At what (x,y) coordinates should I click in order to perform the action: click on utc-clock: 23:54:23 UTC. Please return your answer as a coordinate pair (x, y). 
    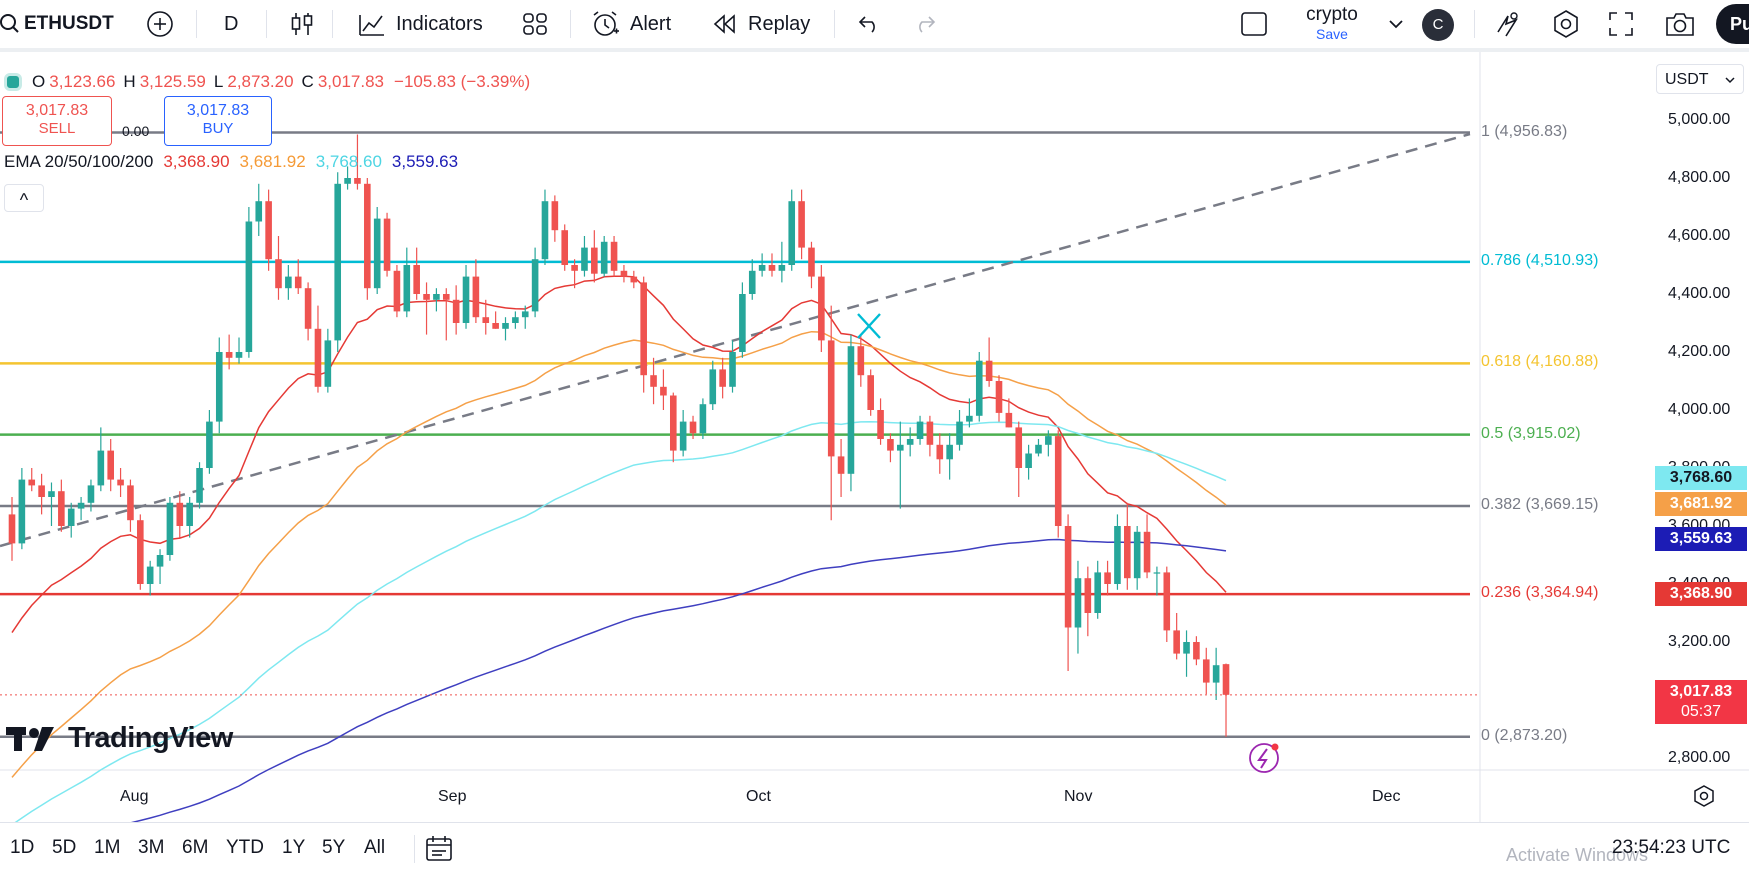
    Looking at the image, I should click on (1671, 848).